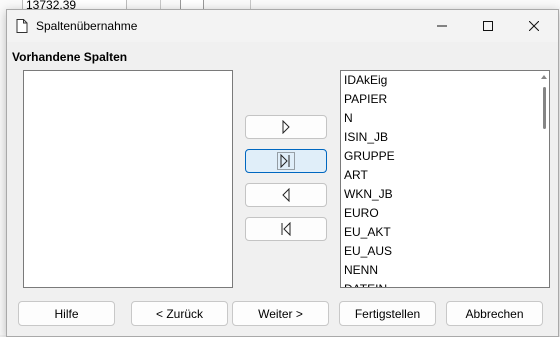 Image resolution: width=560 pixels, height=337 pixels. I want to click on list-item: EU_AUS, so click(445, 251).